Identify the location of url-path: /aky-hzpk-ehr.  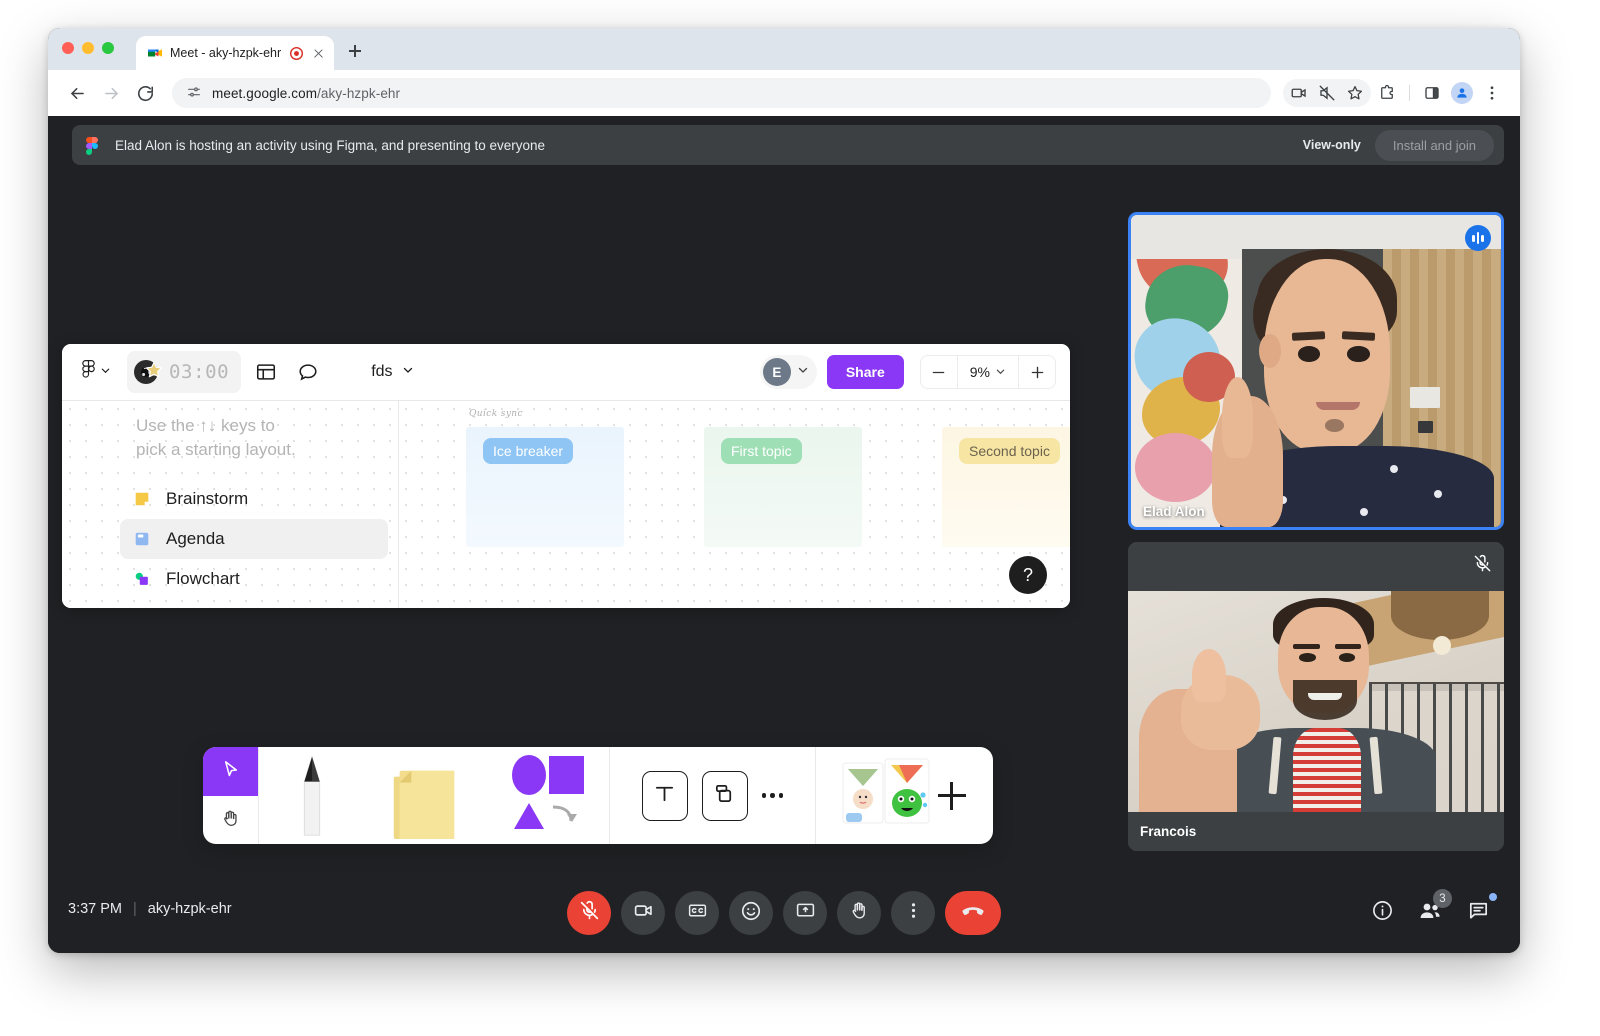
(359, 93).